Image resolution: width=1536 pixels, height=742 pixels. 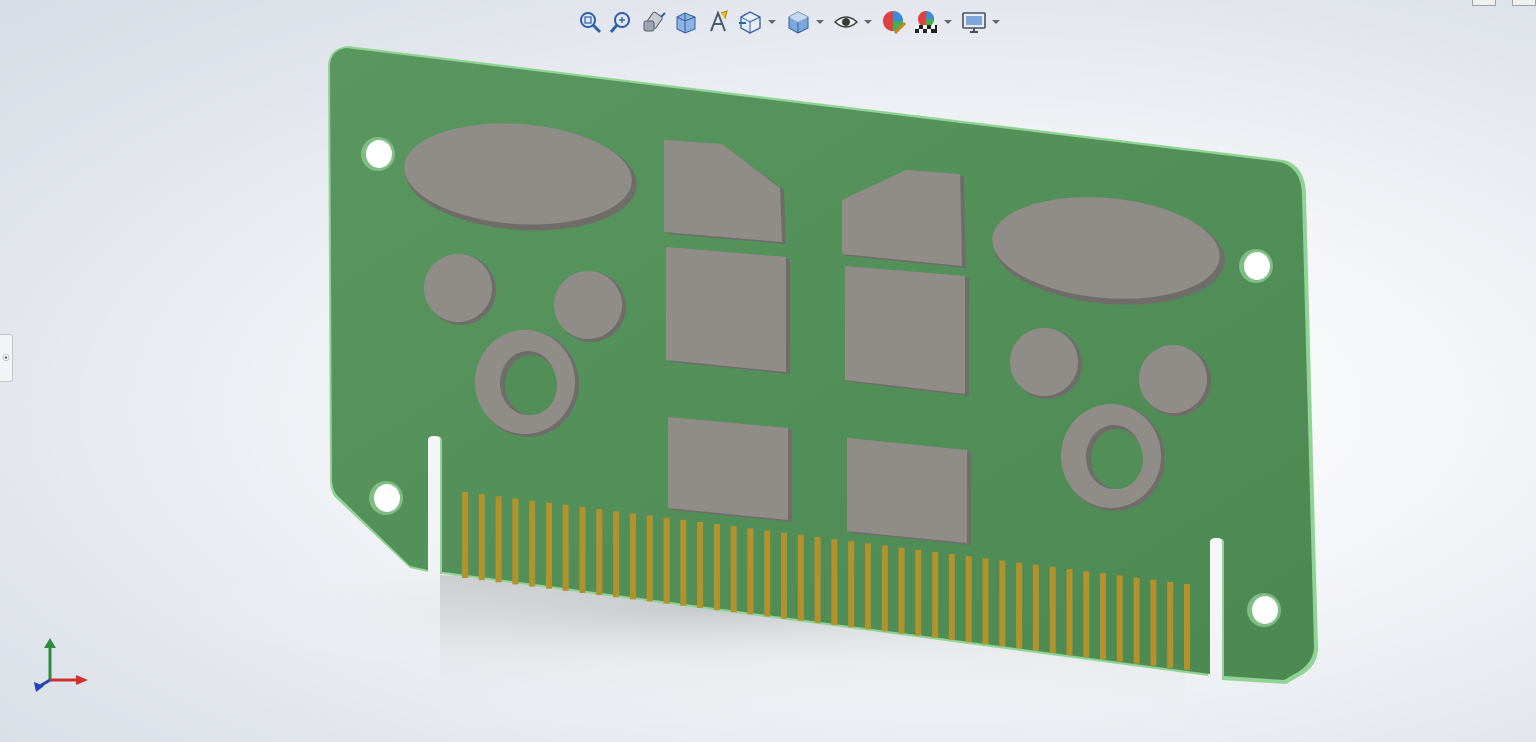 I want to click on display-style-button, so click(x=798, y=22).